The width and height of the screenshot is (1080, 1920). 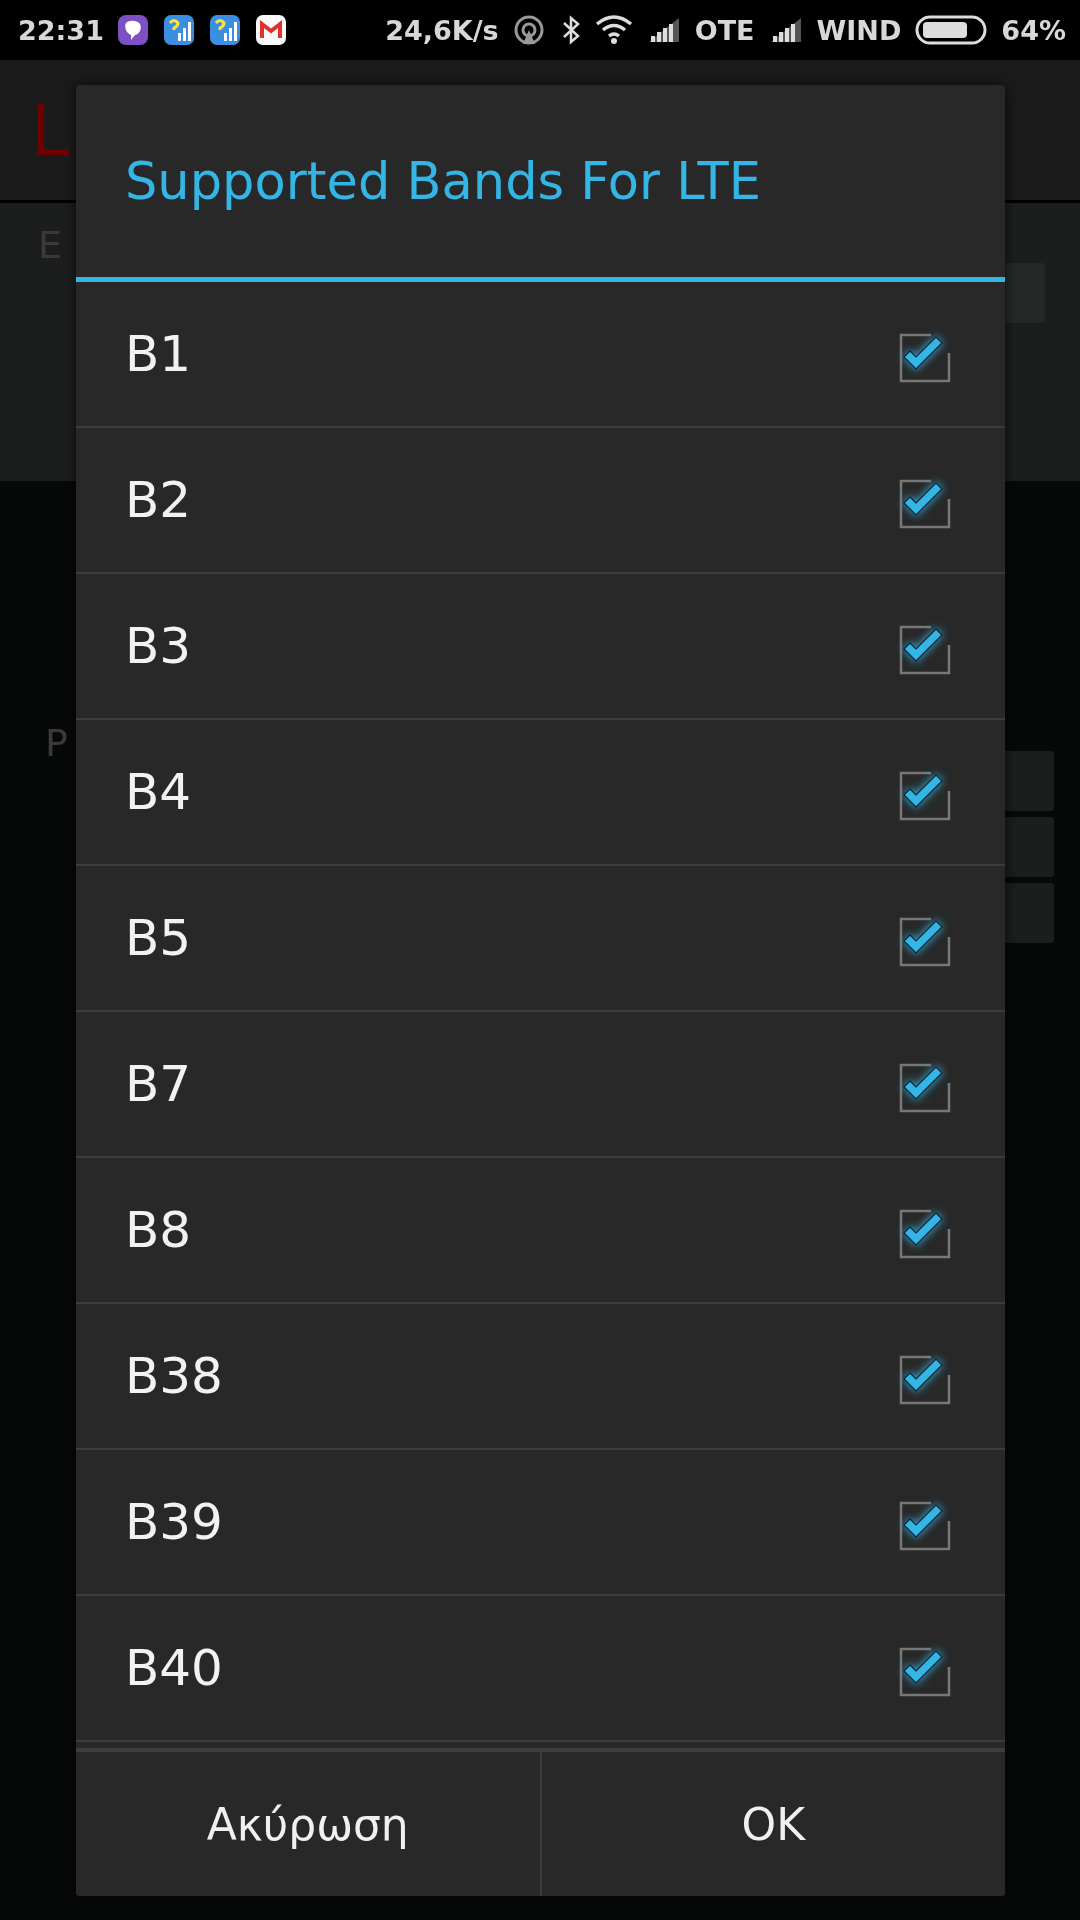 I want to click on band-row: B40, so click(x=540, y=1669).